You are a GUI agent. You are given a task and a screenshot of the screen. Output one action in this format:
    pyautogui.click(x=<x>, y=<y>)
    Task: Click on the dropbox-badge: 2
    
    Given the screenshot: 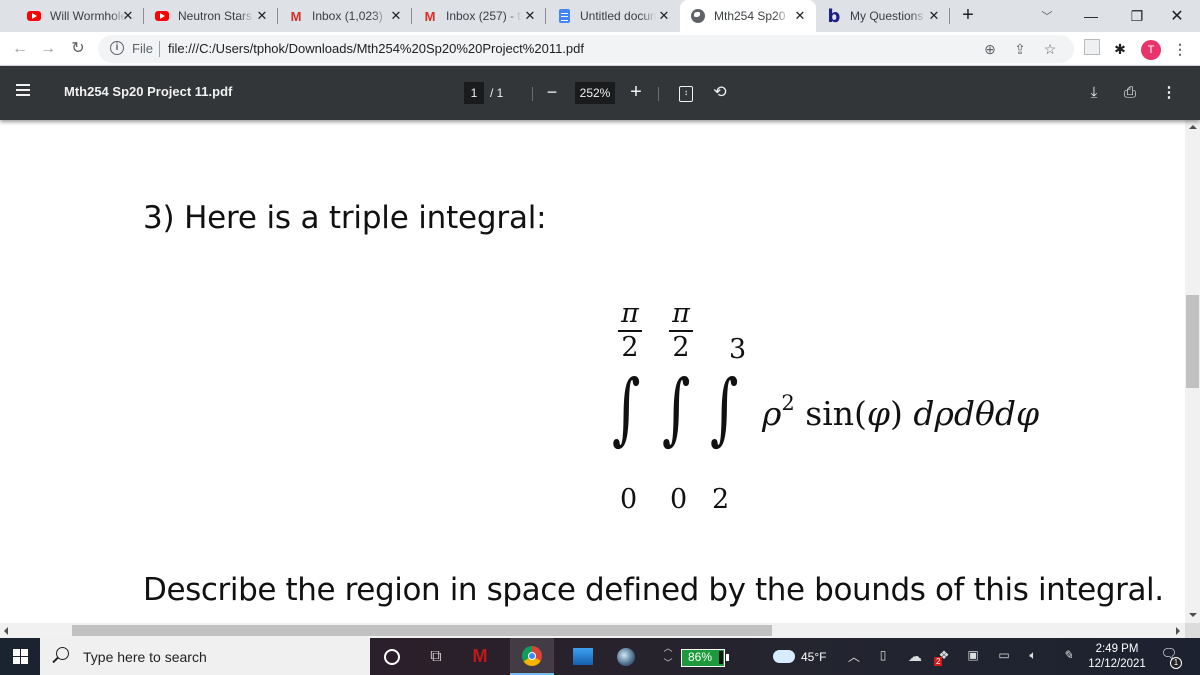 What is the action you would take?
    pyautogui.click(x=938, y=661)
    